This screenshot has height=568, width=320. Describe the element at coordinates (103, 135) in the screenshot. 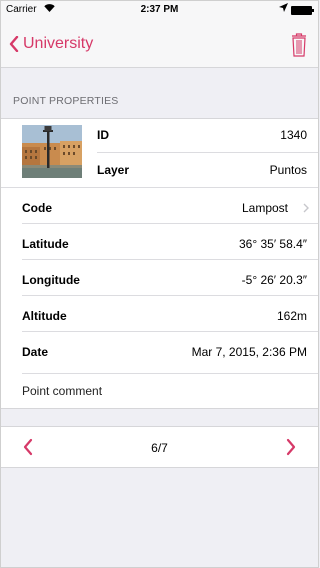

I see `id-label: ID` at that location.